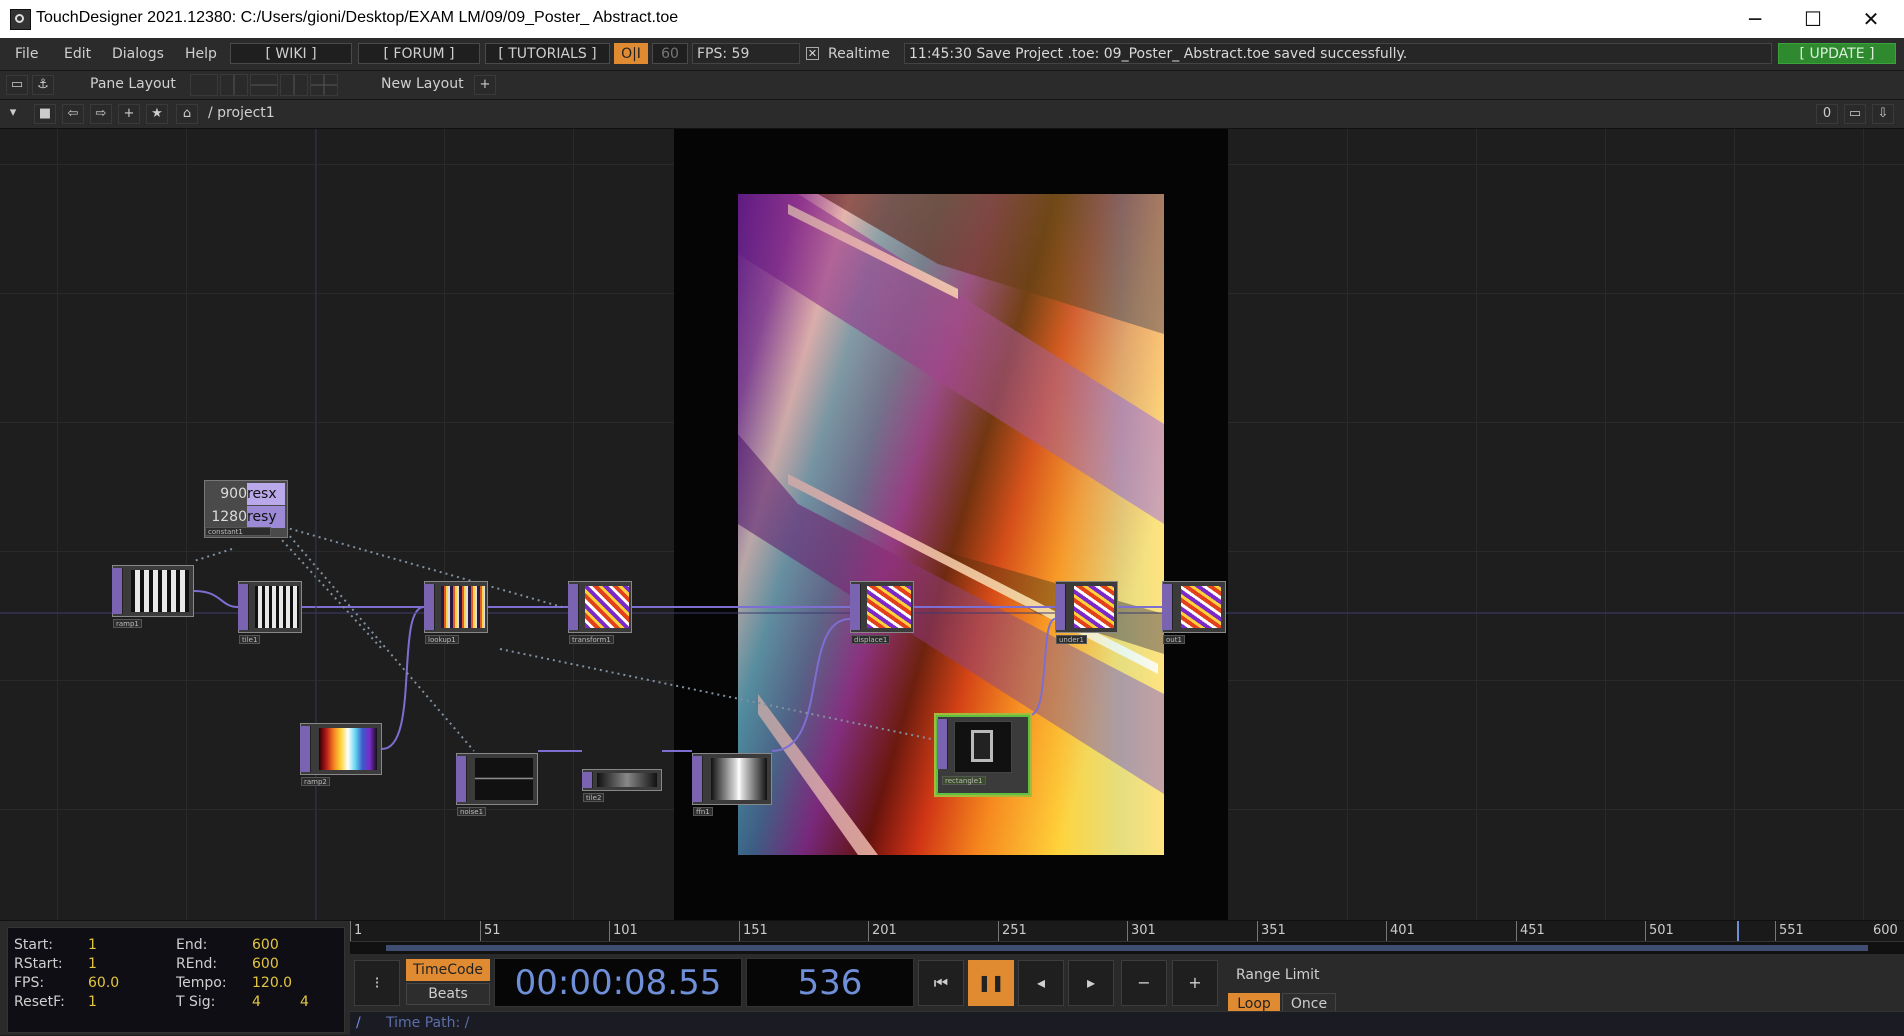  Describe the element at coordinates (1127, 1023) in the screenshot. I see `time-path-bar: / Time Path: /` at that location.